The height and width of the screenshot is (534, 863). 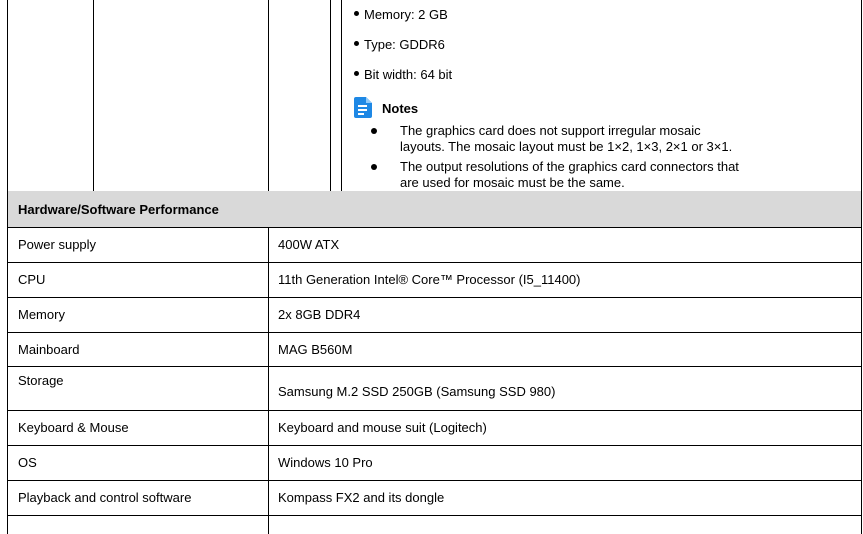 What do you see at coordinates (49, 349) in the screenshot?
I see `row-label: Mainboard` at bounding box center [49, 349].